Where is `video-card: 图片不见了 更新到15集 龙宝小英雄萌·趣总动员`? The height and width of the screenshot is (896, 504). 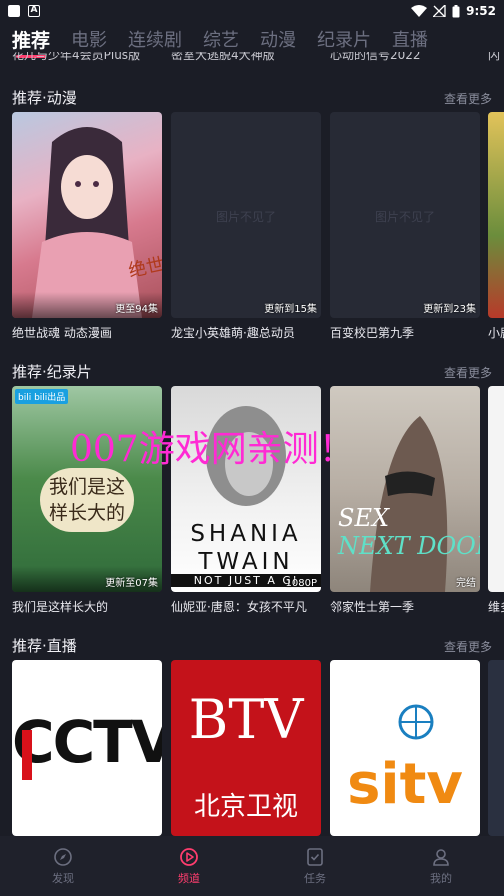
video-card: 图片不见了 更新到15集 龙宝小英雄萌·趣总动员 is located at coordinates (246, 226).